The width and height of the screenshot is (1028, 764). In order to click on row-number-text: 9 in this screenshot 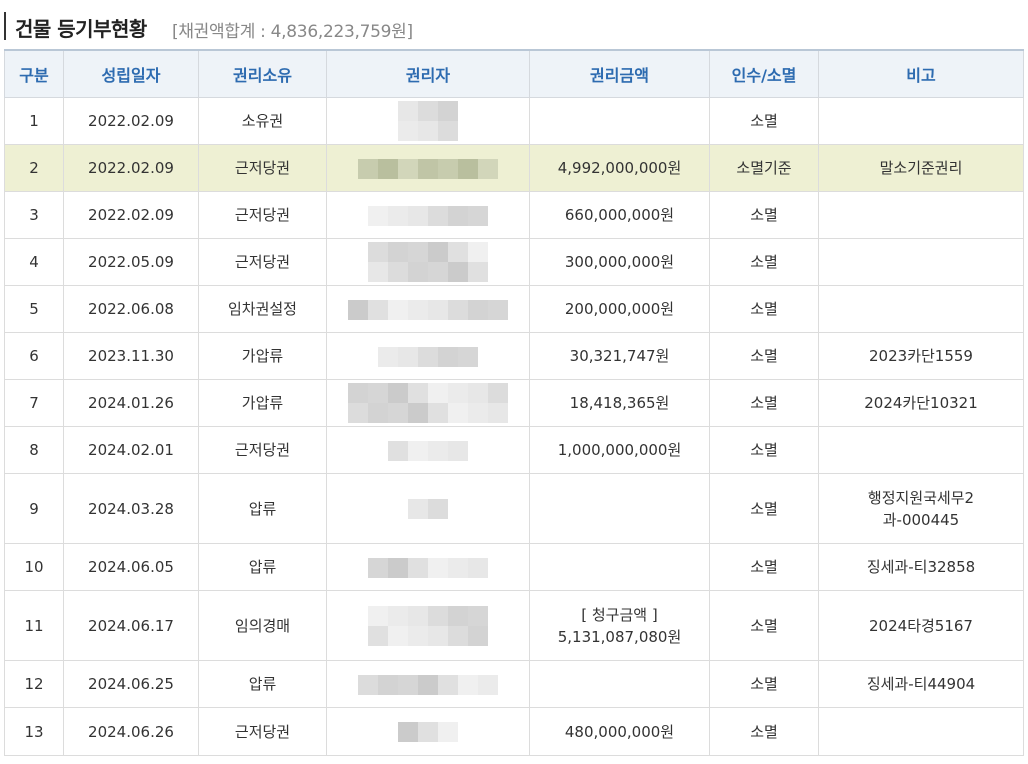, I will do `click(34, 508)`.